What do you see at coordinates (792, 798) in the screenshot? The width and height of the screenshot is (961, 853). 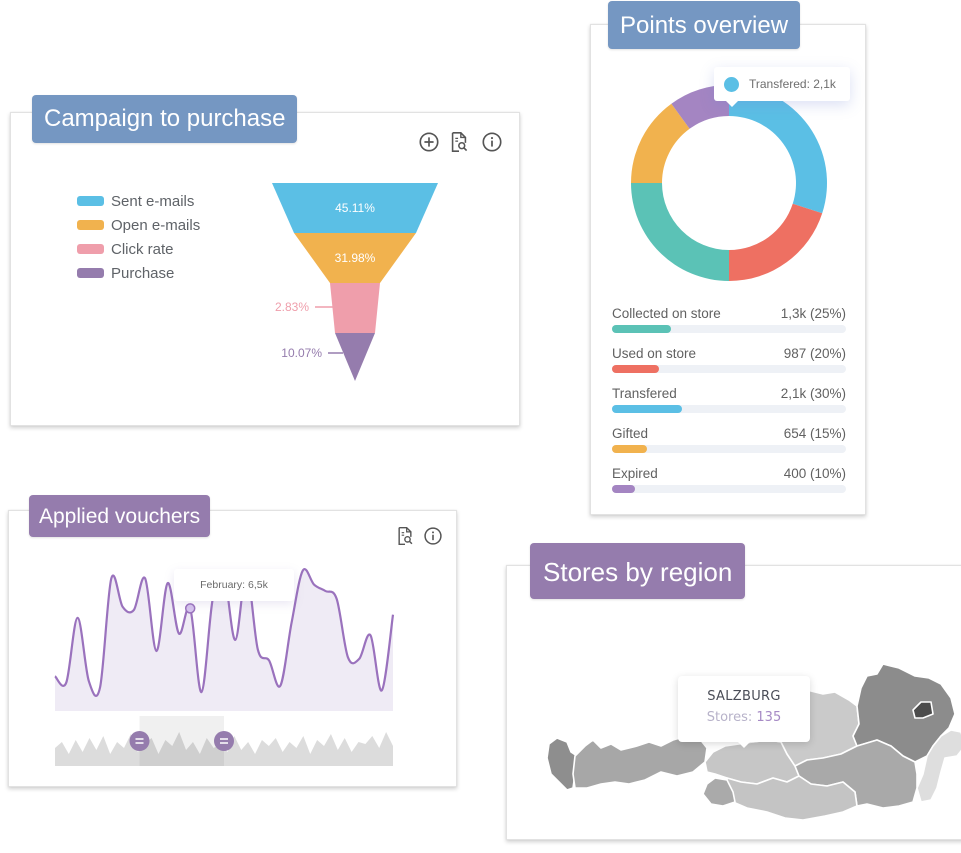 I see `region-kaernten` at bounding box center [792, 798].